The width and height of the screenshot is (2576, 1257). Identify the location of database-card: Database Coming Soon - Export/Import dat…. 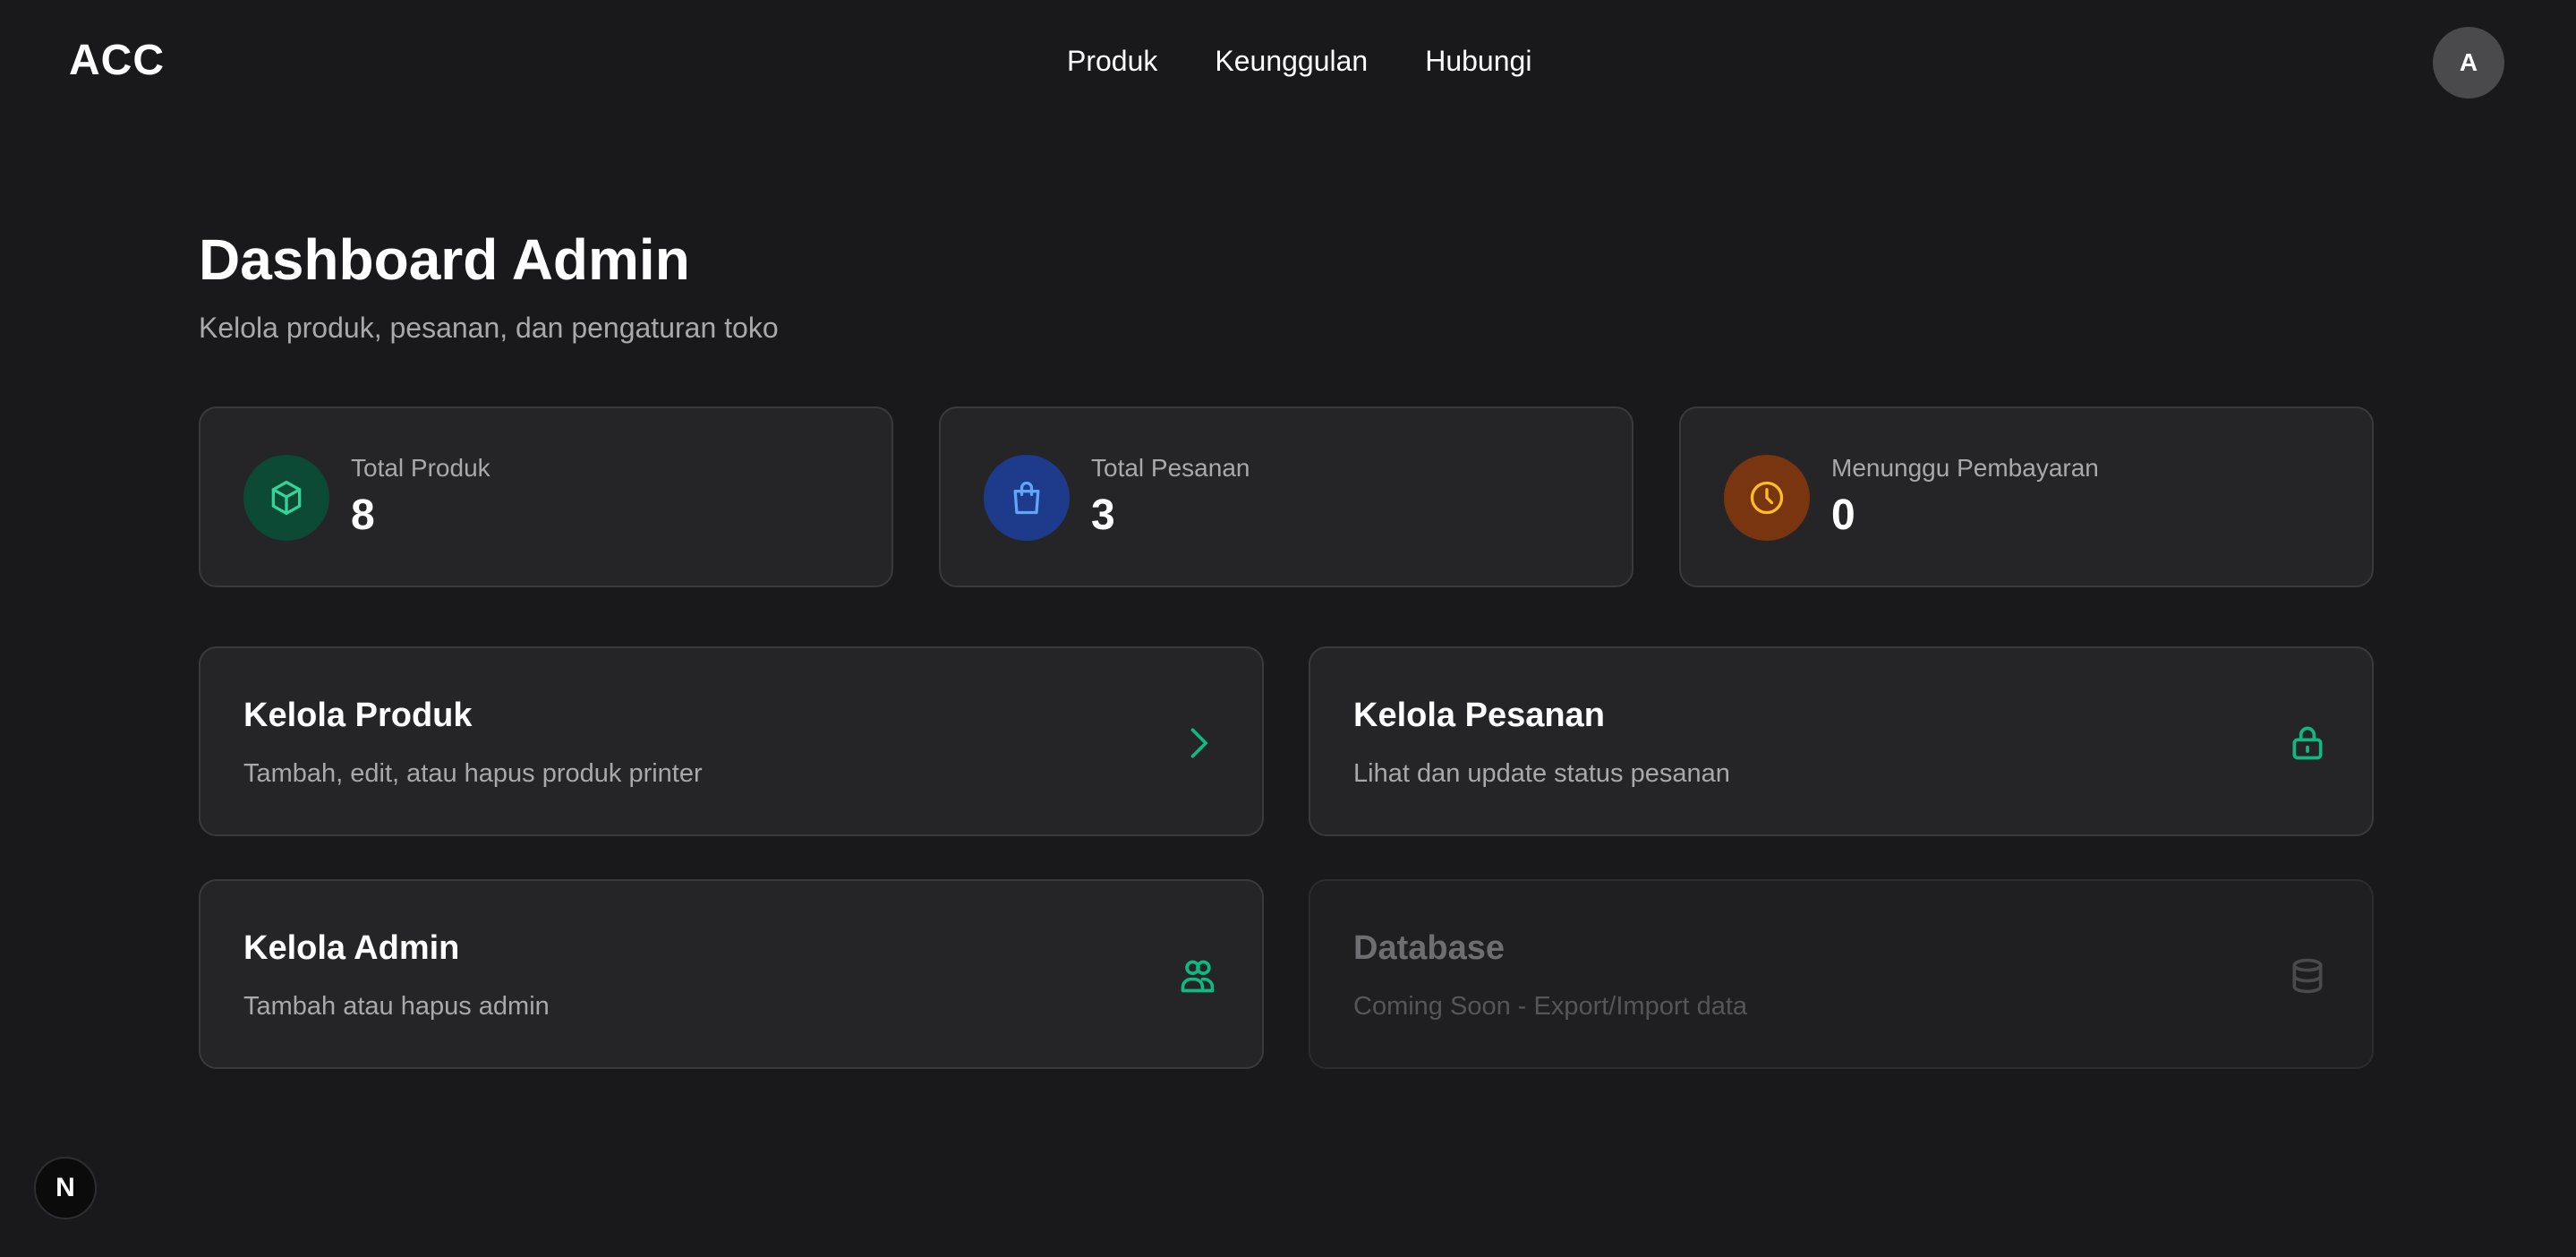
(1841, 974).